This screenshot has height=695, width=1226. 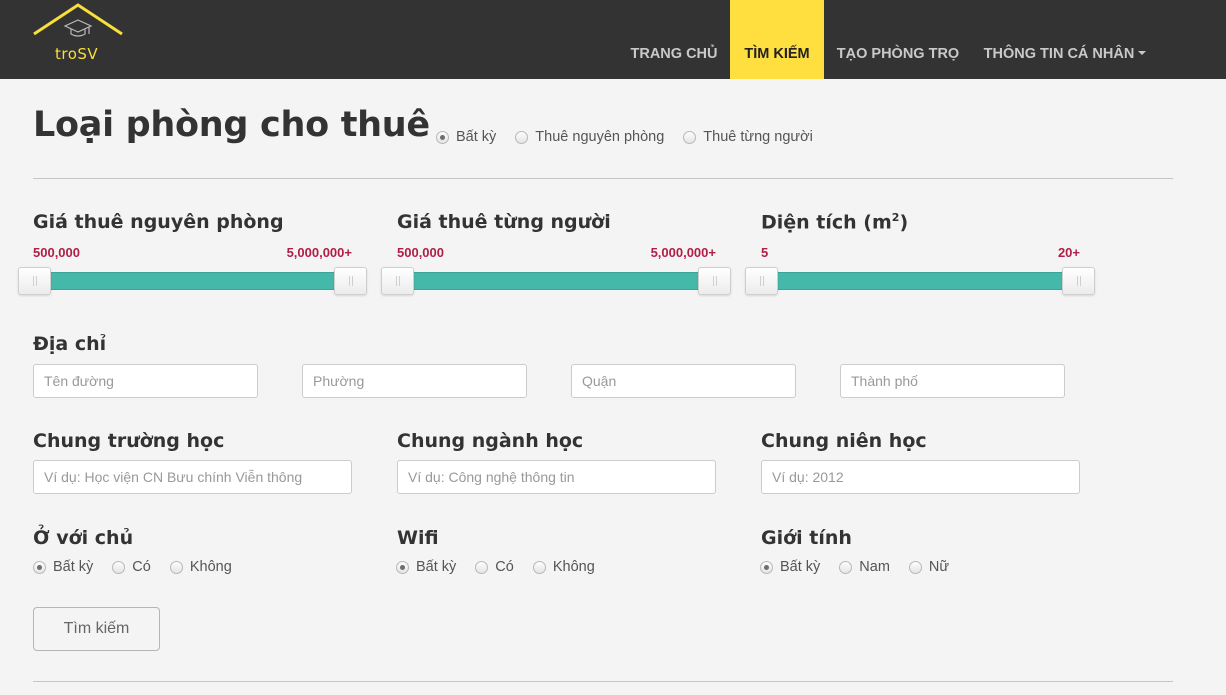 I want to click on school-input, so click(x=192, y=477).